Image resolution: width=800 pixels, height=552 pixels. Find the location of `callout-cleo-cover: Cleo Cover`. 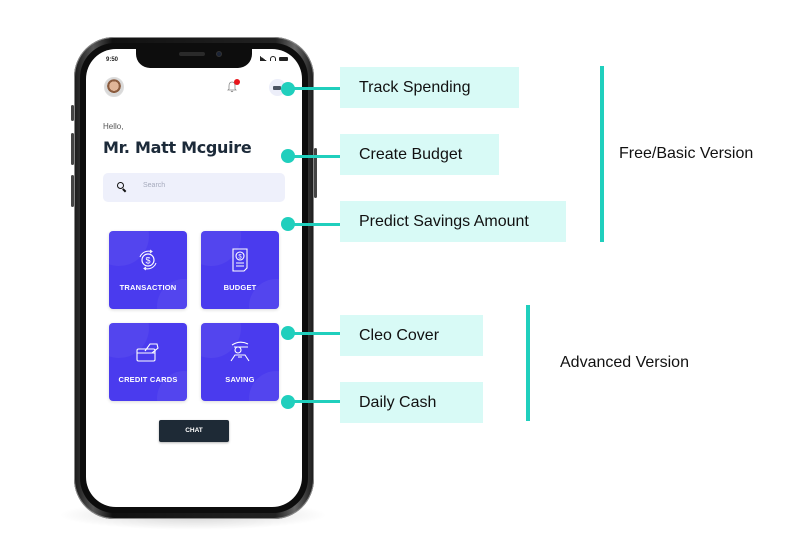

callout-cleo-cover: Cleo Cover is located at coordinates (411, 335).